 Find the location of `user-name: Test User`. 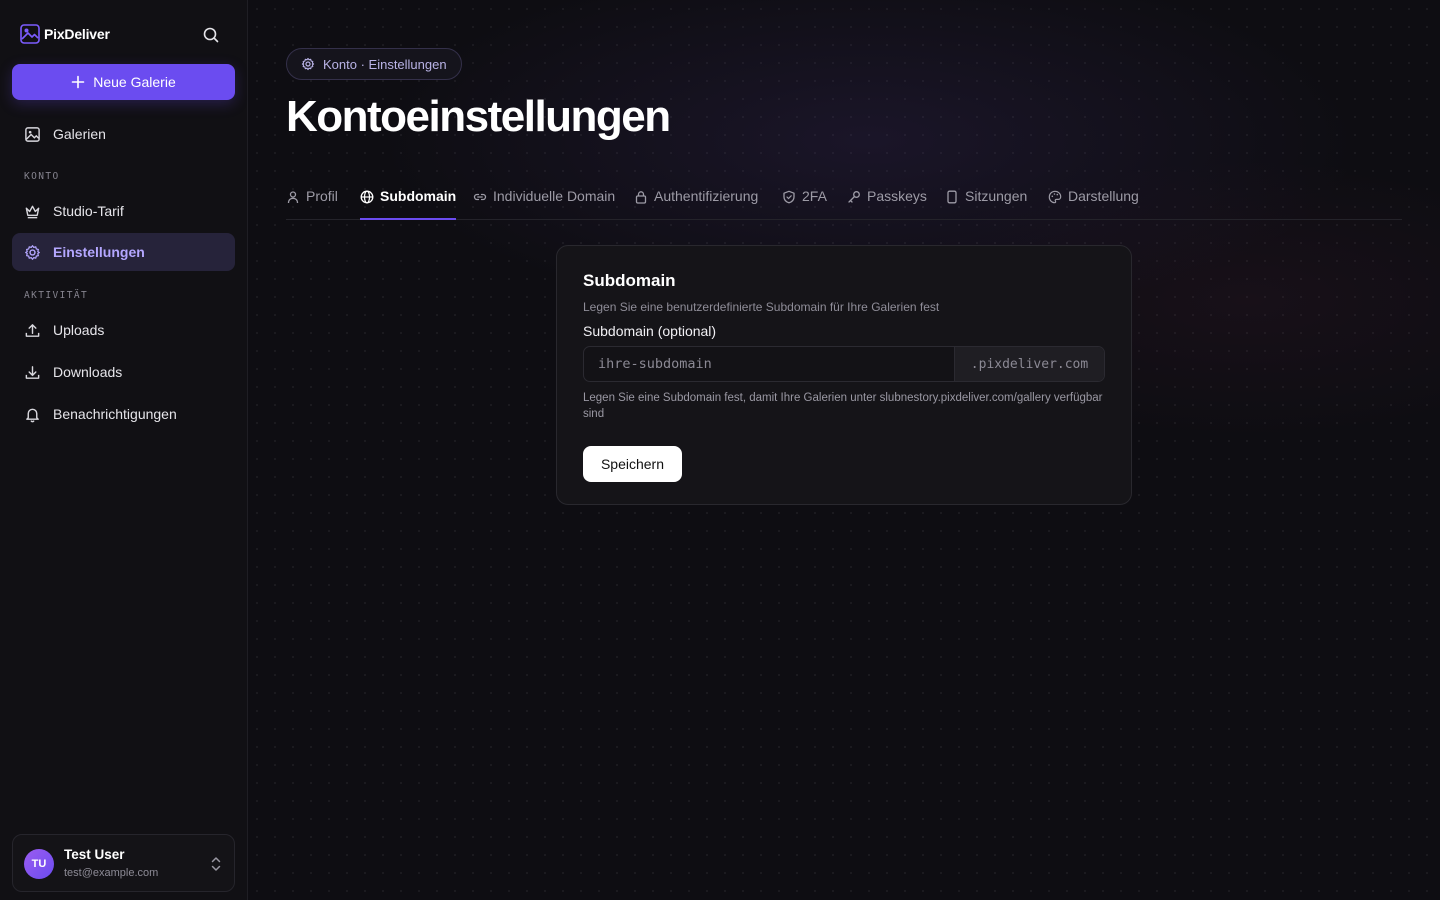

user-name: Test User is located at coordinates (94, 854).